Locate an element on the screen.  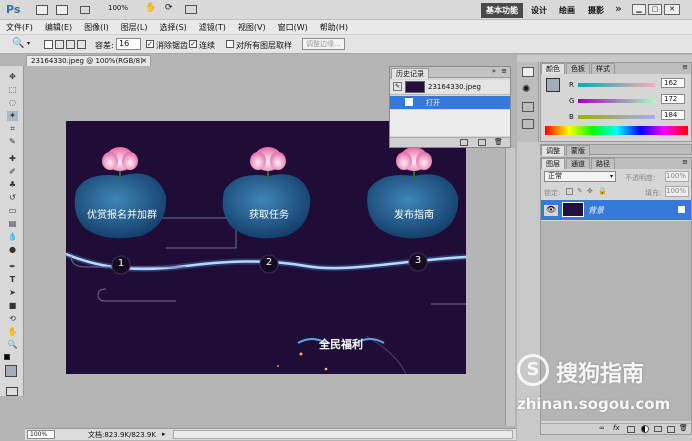
zoom-tool-icon: 🔍 is located at coordinates (12, 345).